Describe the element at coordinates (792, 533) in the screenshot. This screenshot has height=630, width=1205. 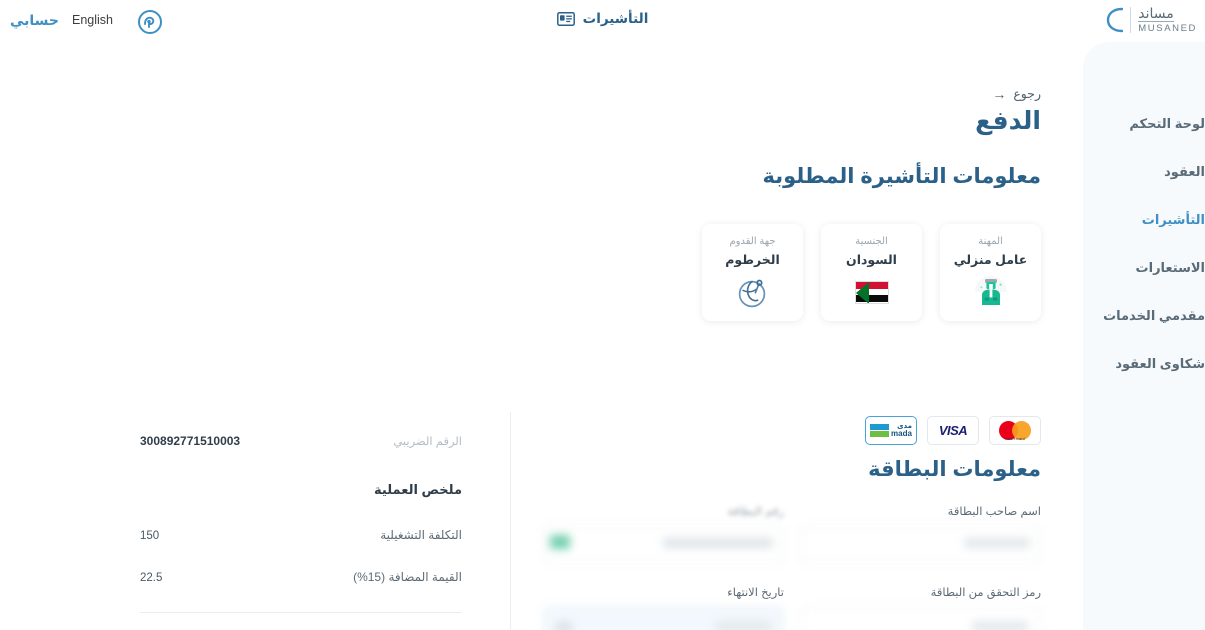
I see `card-form-row-1: اسم صاحب البطاقة رقم البطاقة` at that location.